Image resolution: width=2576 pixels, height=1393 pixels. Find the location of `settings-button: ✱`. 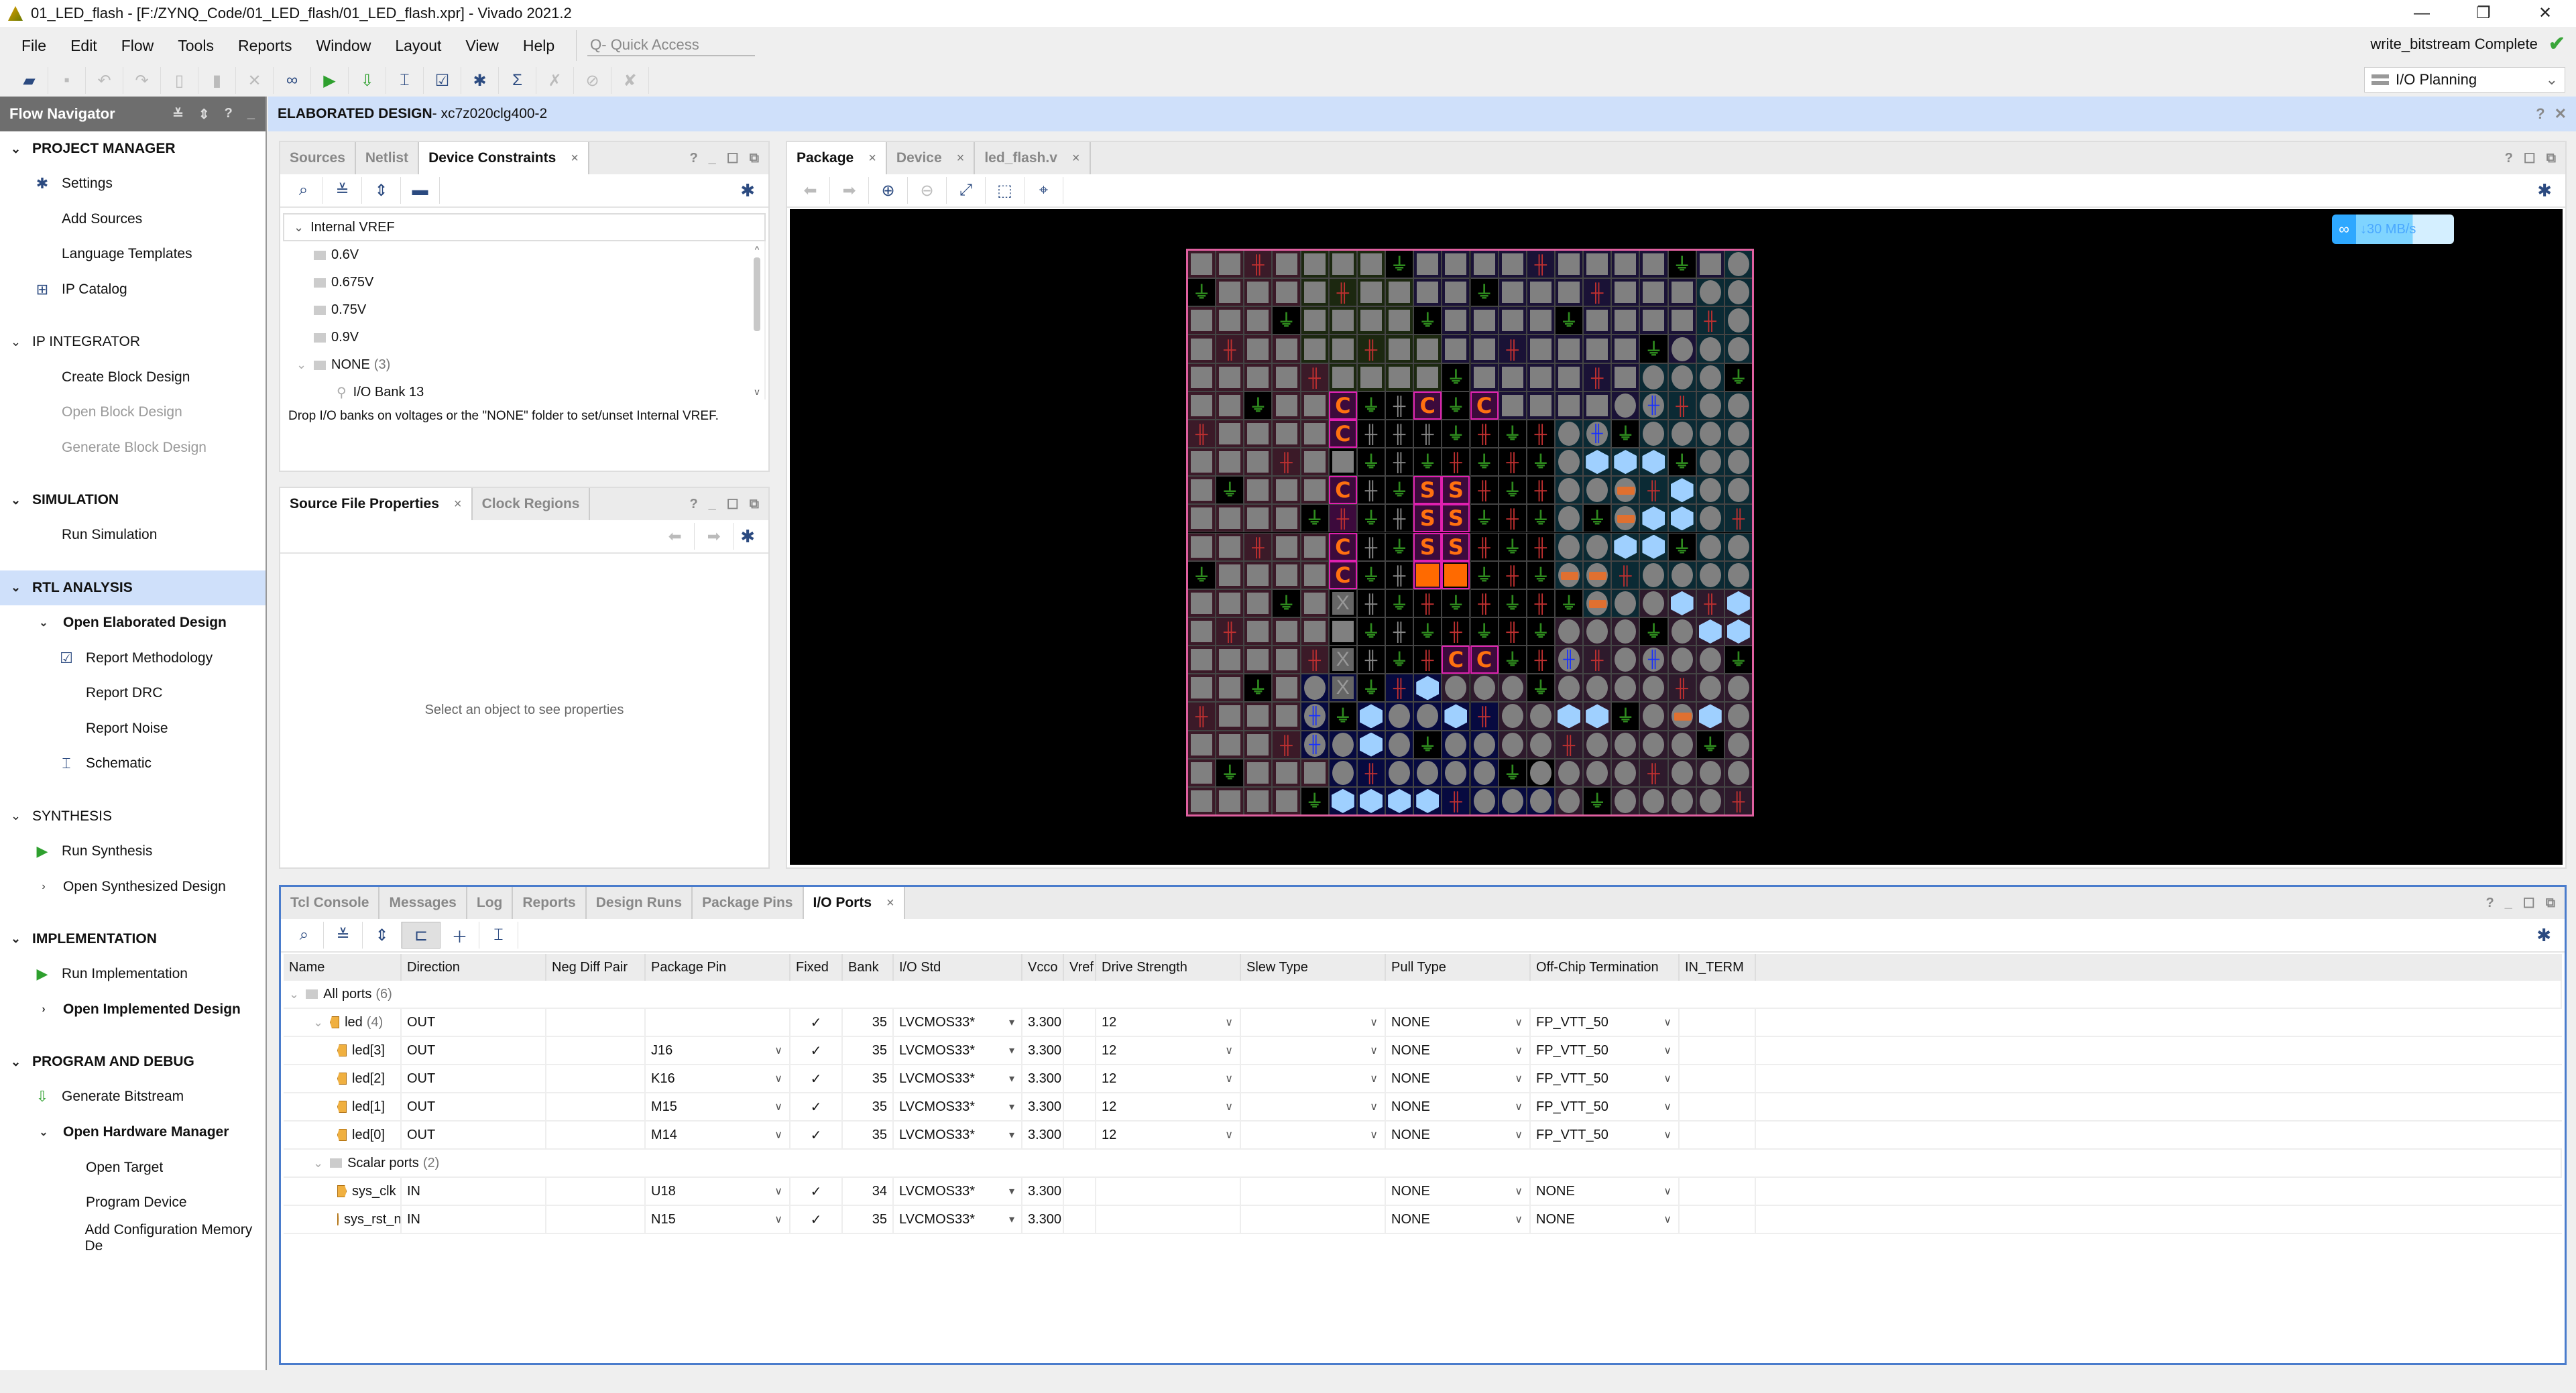

settings-button: ✱ is located at coordinates (480, 80).